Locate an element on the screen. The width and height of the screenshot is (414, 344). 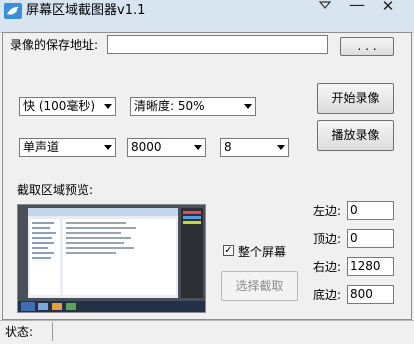
sample-rate-value: 8000 is located at coordinates (146, 147).